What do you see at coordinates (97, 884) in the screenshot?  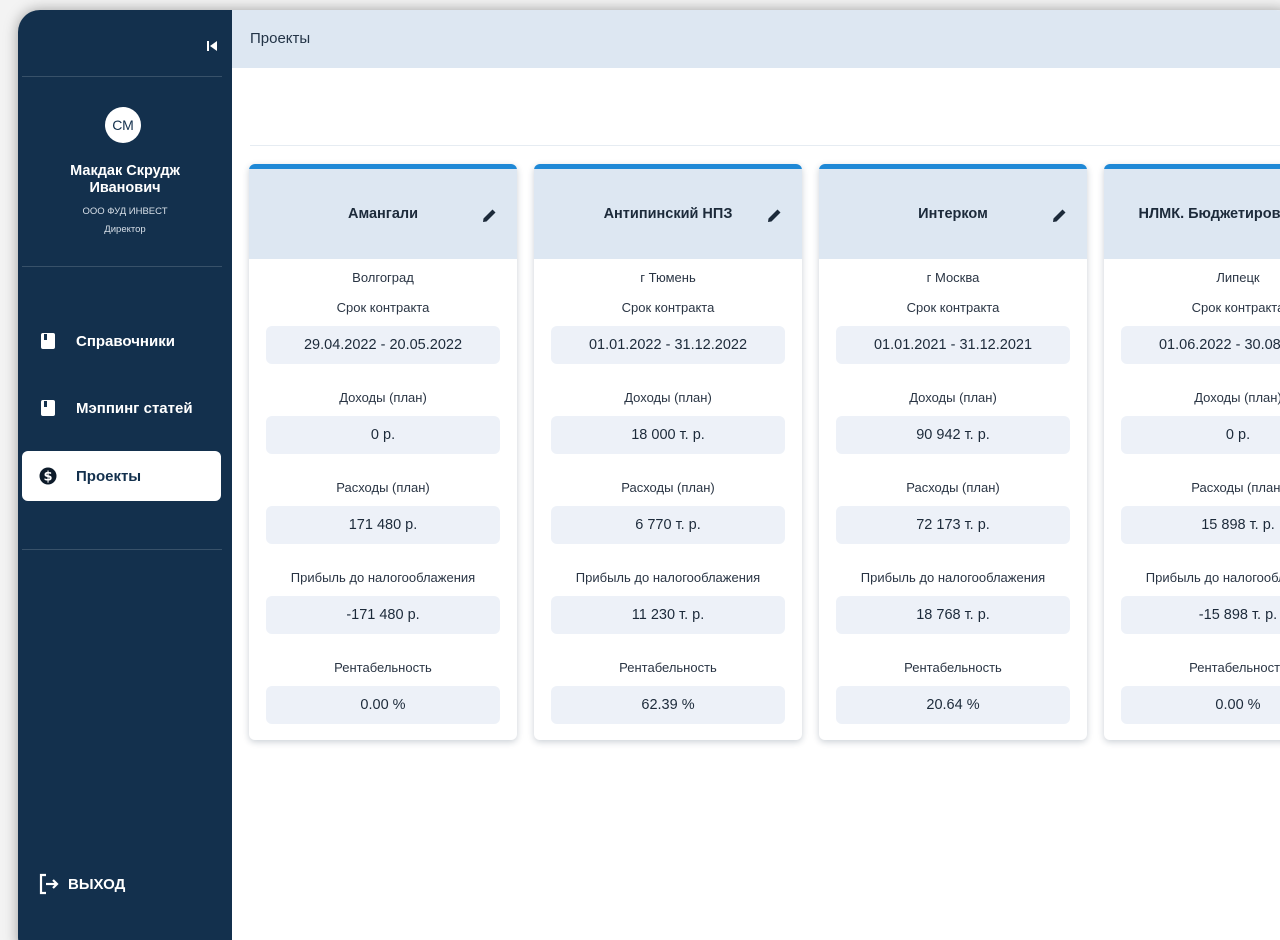 I see `logout-label: ВЫХОД` at bounding box center [97, 884].